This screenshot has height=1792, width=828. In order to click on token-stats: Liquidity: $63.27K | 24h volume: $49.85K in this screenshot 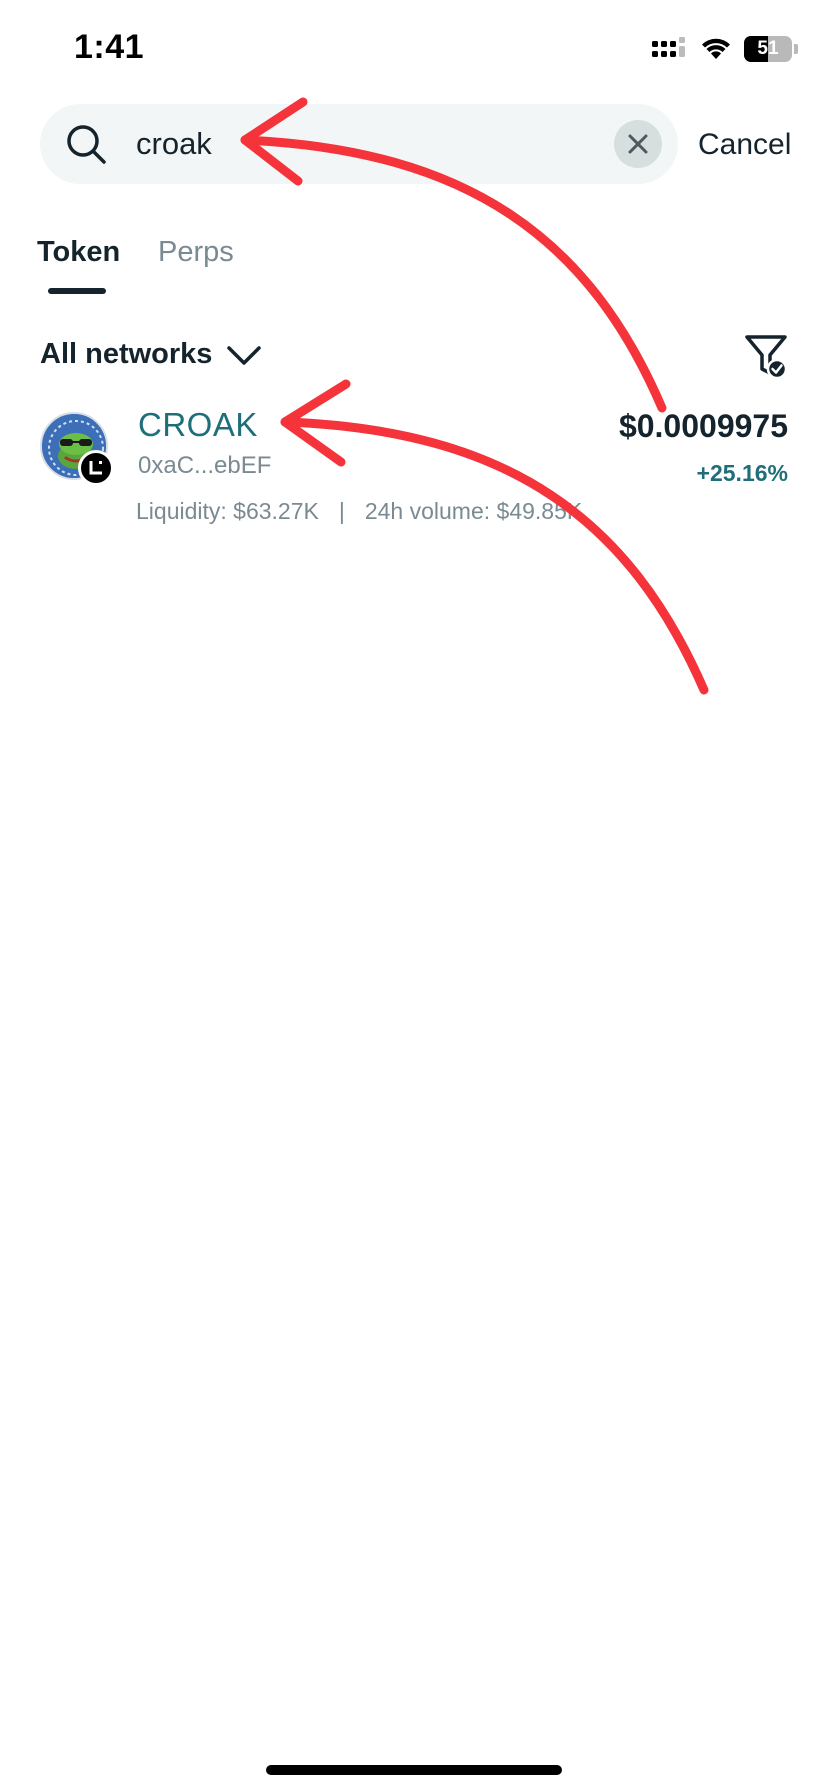, I will do `click(359, 511)`.